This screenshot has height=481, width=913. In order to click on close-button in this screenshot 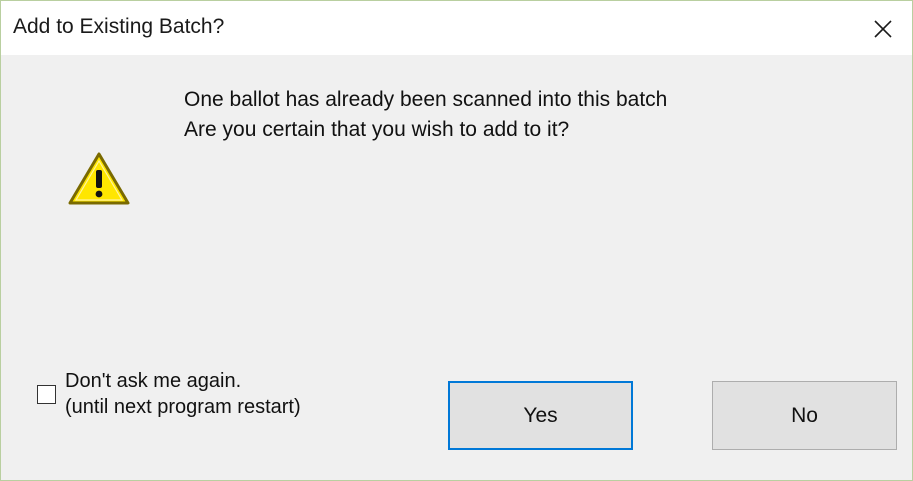, I will do `click(882, 28)`.